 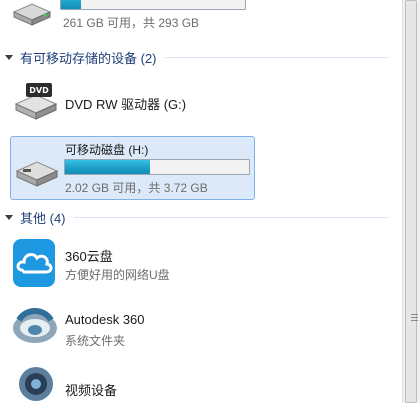 I want to click on scrollbar-thumb, so click(x=411, y=201).